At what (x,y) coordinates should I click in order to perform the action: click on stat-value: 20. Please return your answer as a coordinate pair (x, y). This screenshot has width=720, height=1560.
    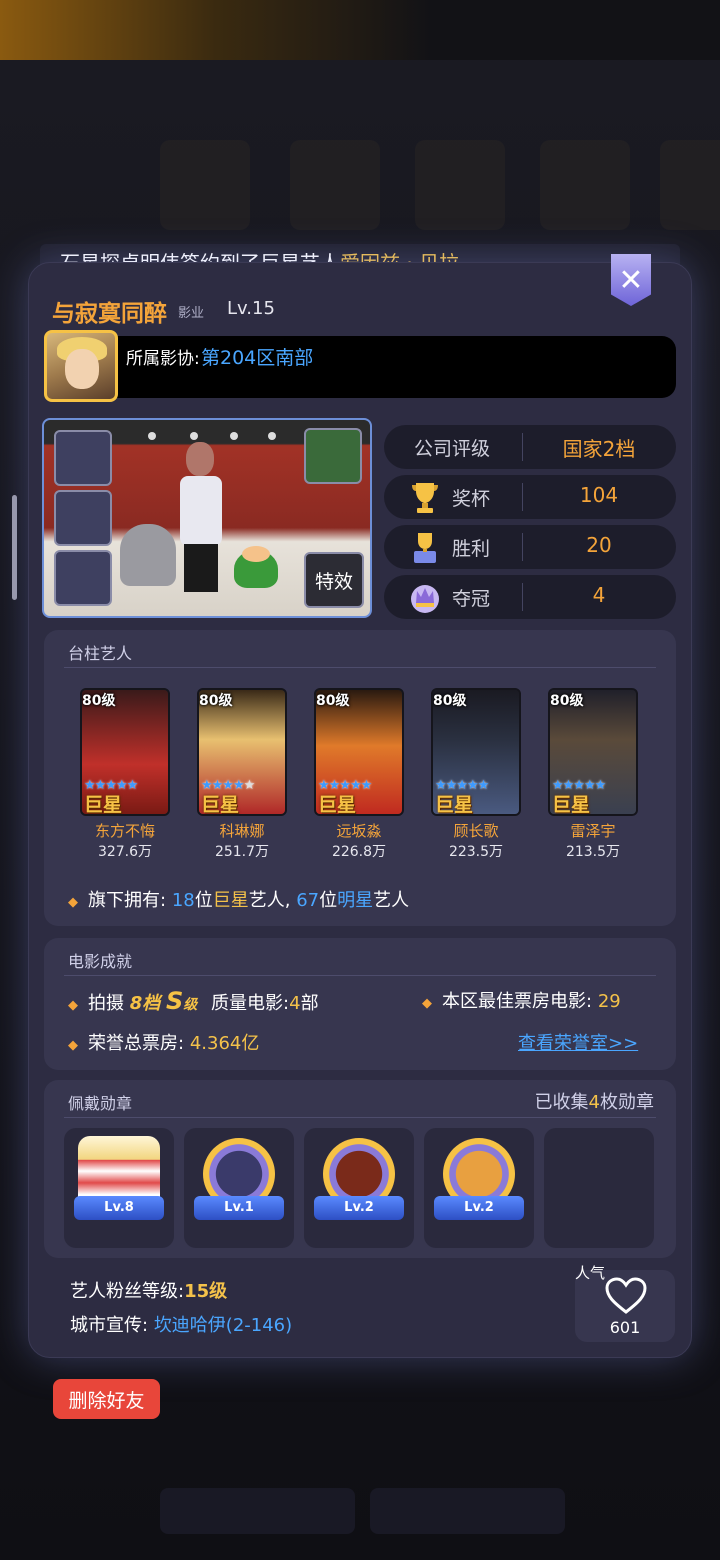
    Looking at the image, I should click on (599, 545).